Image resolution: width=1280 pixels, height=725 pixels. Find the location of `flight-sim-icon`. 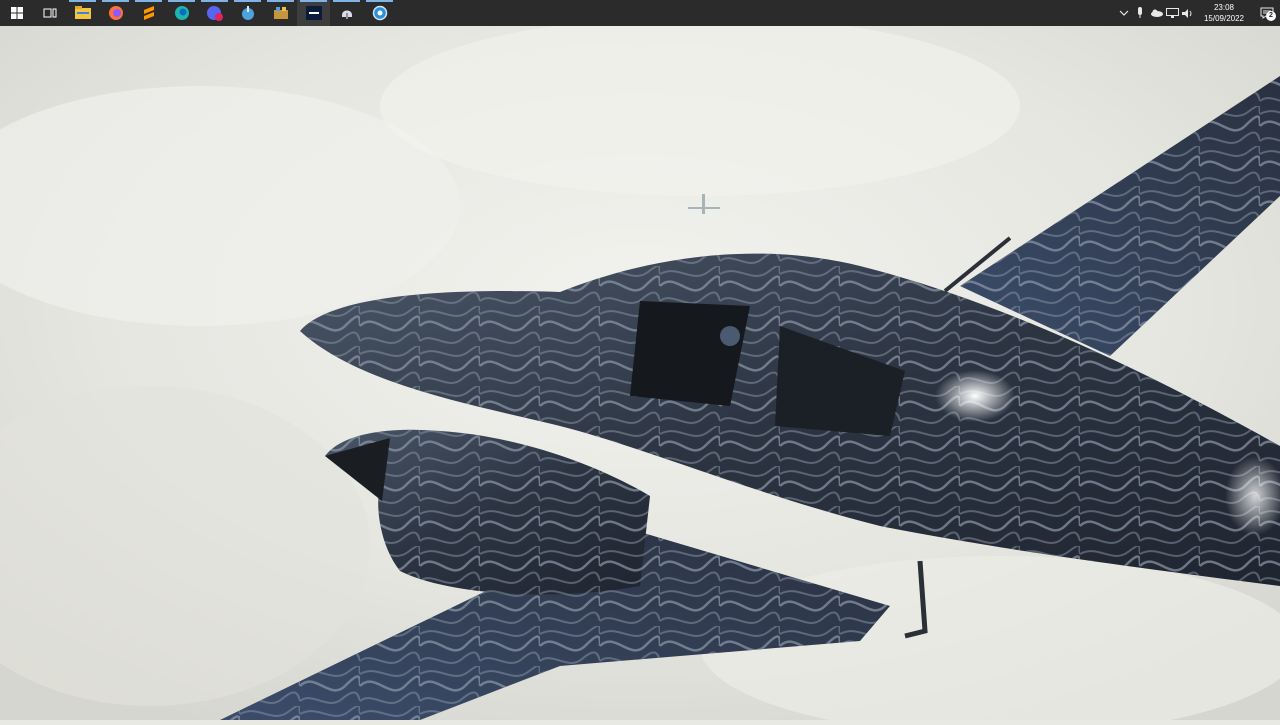

flight-sim-icon is located at coordinates (313, 13).